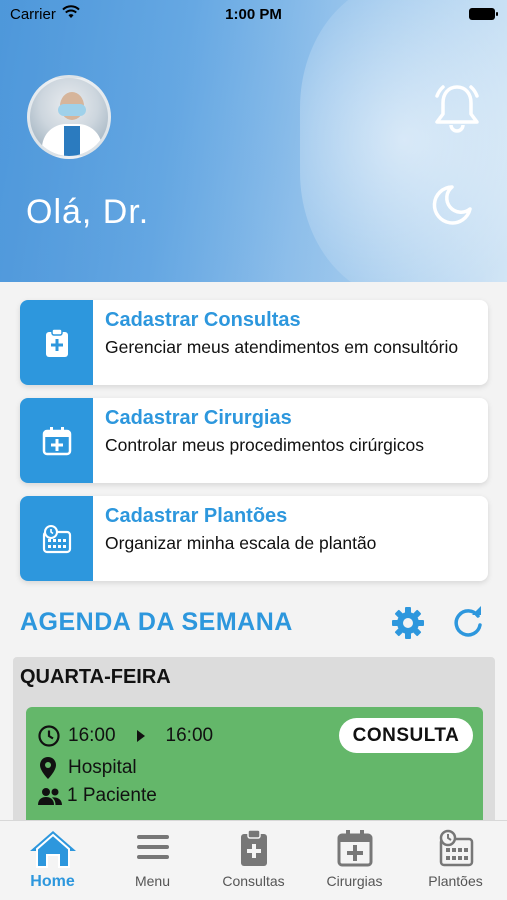  I want to click on dark-mode-moon-icon, so click(452, 205).